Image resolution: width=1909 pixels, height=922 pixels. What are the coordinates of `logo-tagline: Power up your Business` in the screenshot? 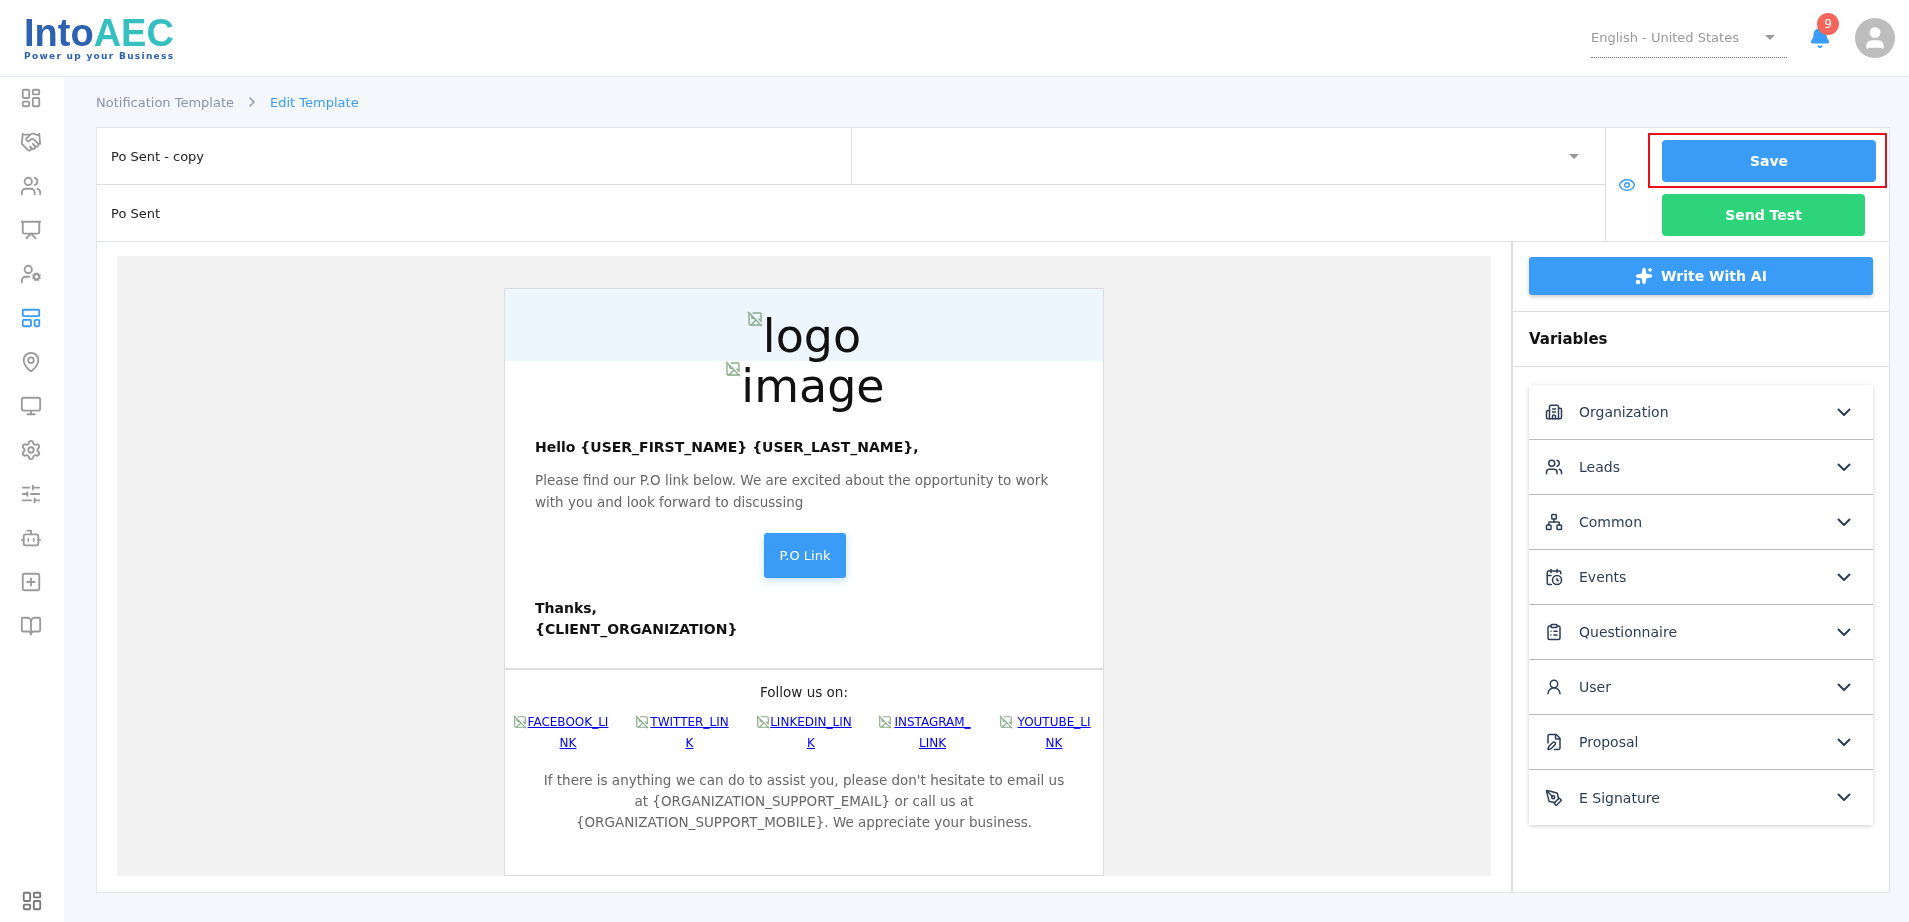 It's located at (99, 56).